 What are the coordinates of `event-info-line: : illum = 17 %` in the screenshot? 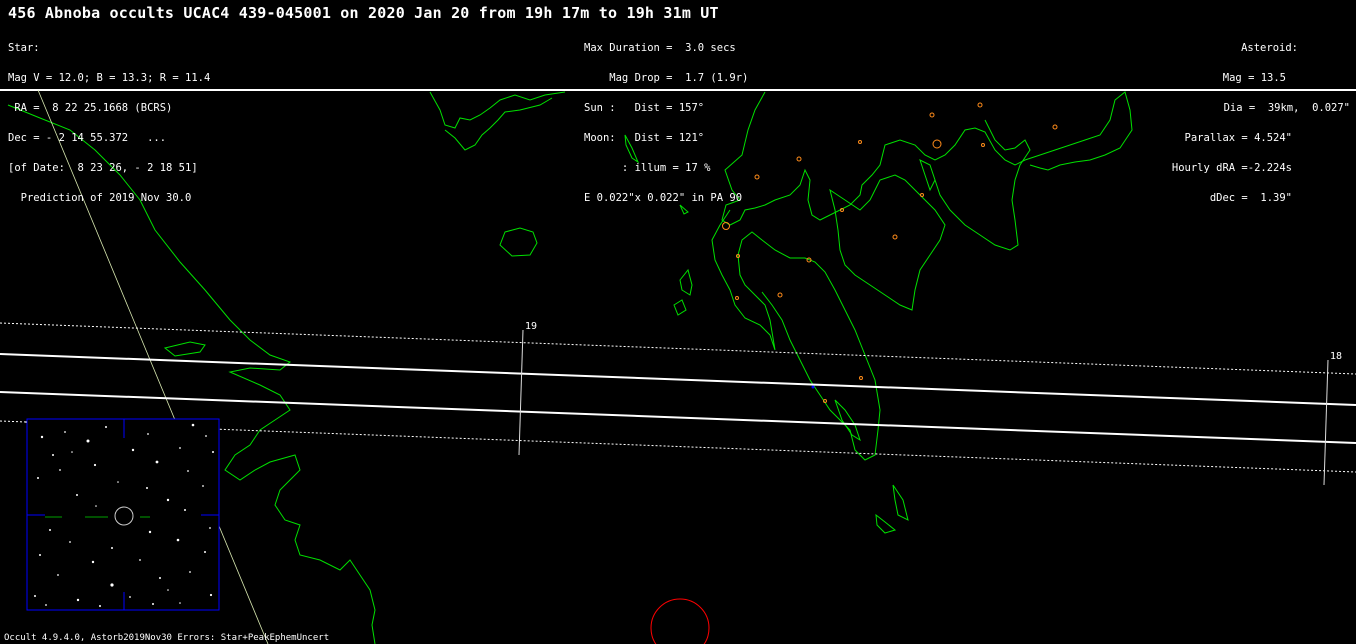 It's located at (647, 168).